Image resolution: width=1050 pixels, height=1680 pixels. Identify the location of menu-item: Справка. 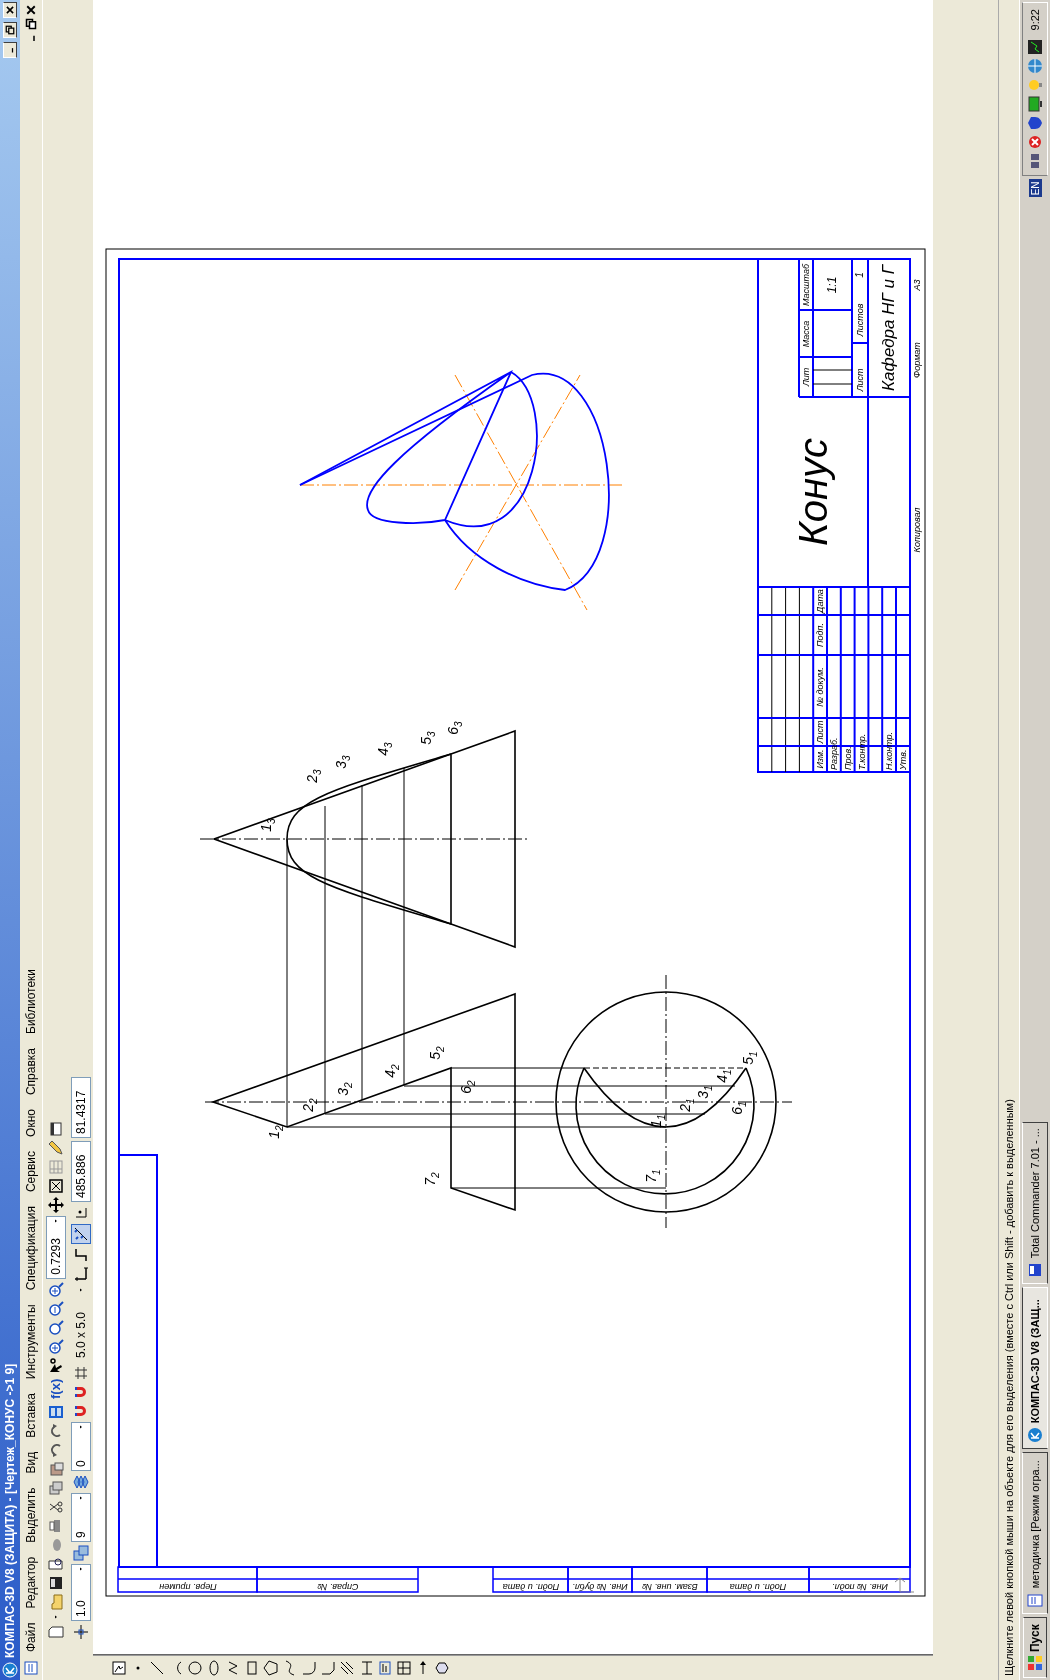
(31, 1072).